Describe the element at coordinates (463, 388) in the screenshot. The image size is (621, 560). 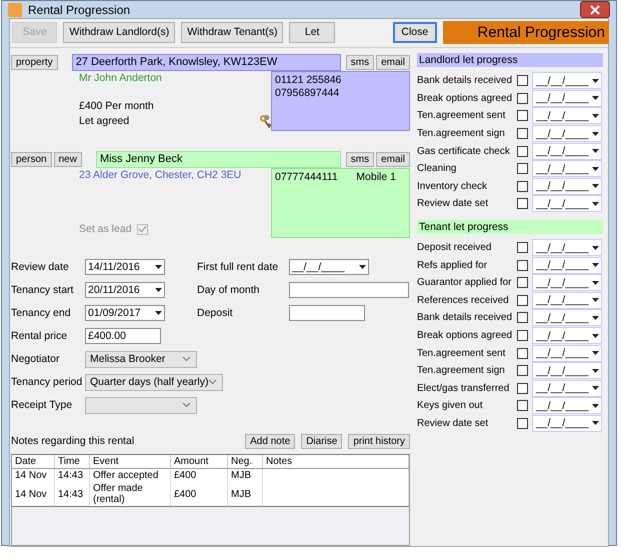
I see `progress-label: Elect/gas transferred` at that location.